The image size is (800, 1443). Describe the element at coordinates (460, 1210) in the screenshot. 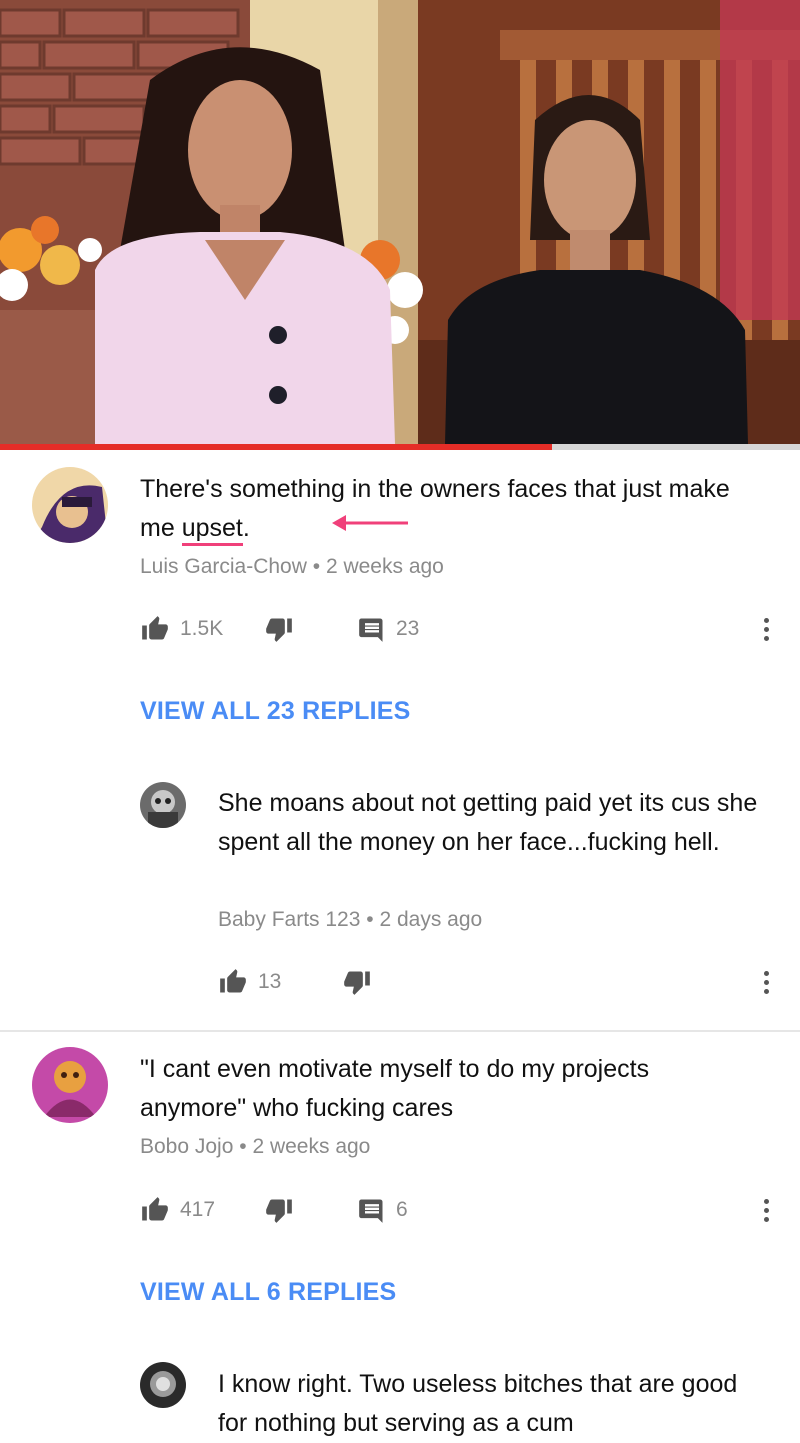

I see `comment-actions: 417 6` at that location.